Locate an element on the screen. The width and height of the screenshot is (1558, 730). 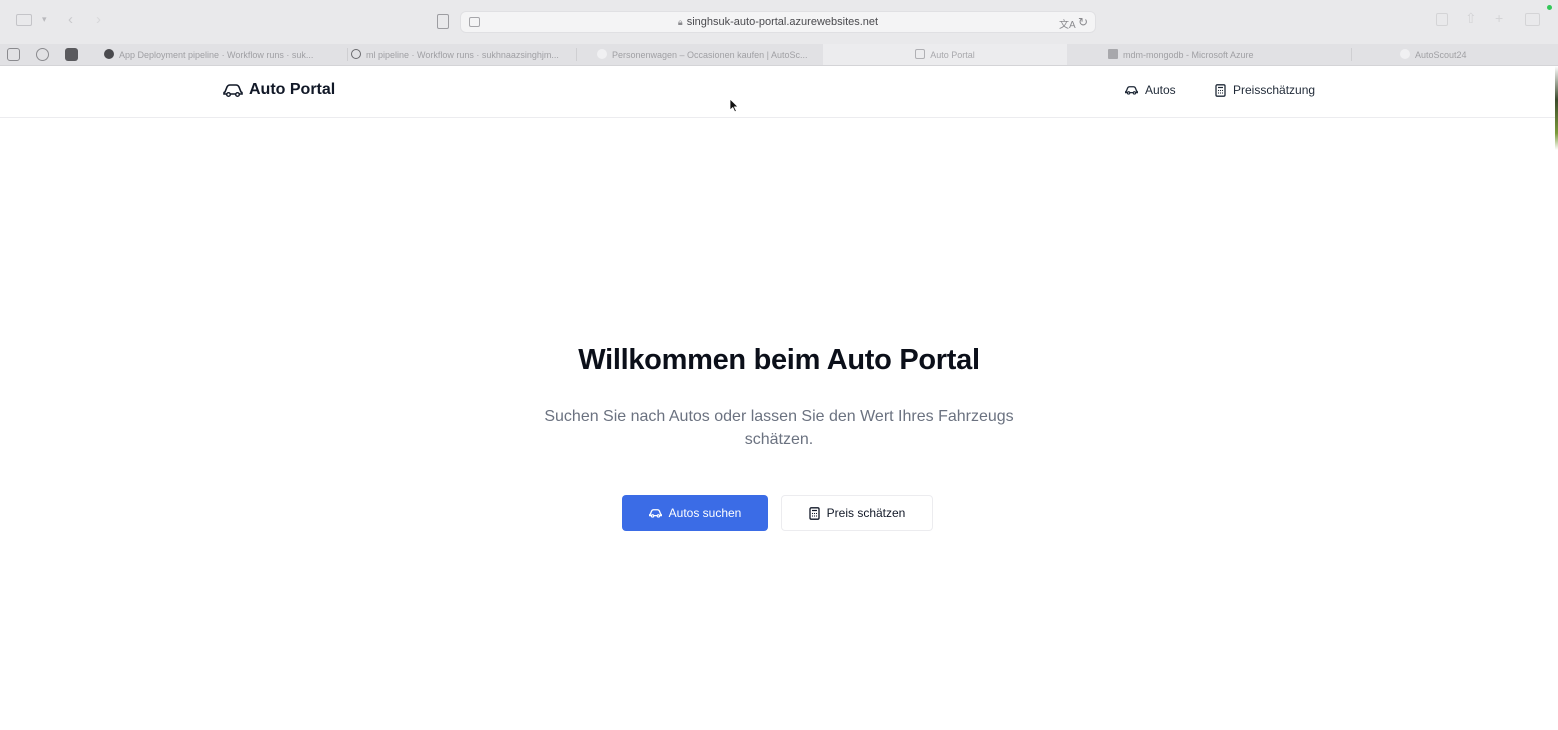
download-icon is located at coordinates (1442, 19).